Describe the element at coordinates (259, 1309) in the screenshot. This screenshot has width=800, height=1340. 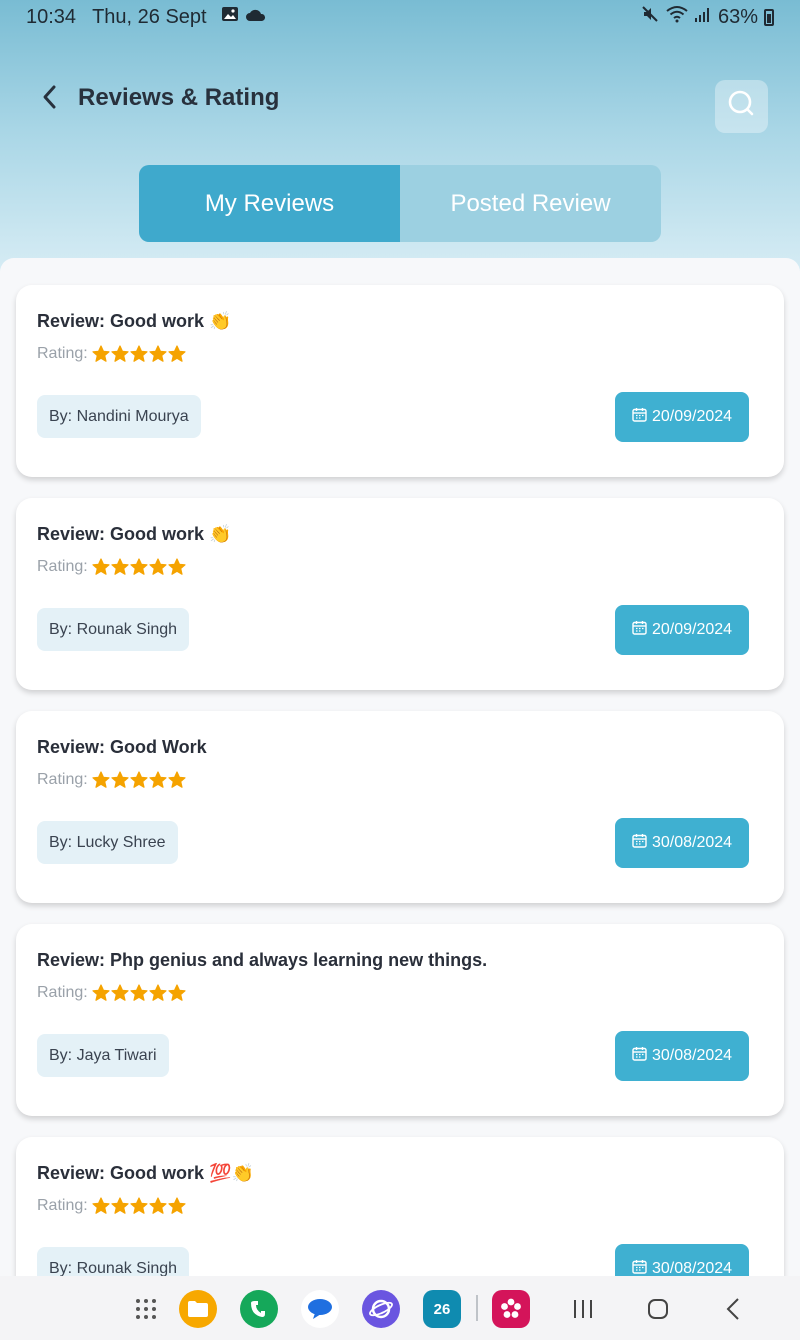
I see `phone-icon` at that location.